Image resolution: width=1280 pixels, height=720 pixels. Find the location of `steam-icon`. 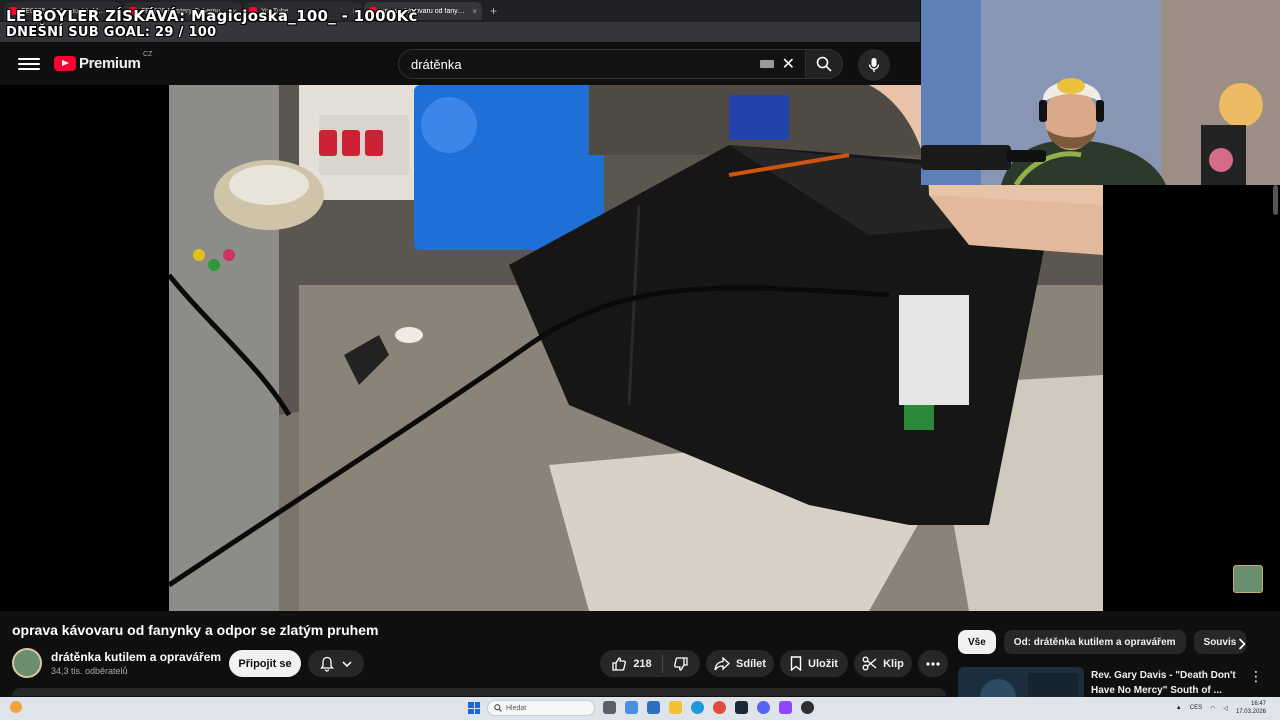

steam-icon is located at coordinates (741, 707).